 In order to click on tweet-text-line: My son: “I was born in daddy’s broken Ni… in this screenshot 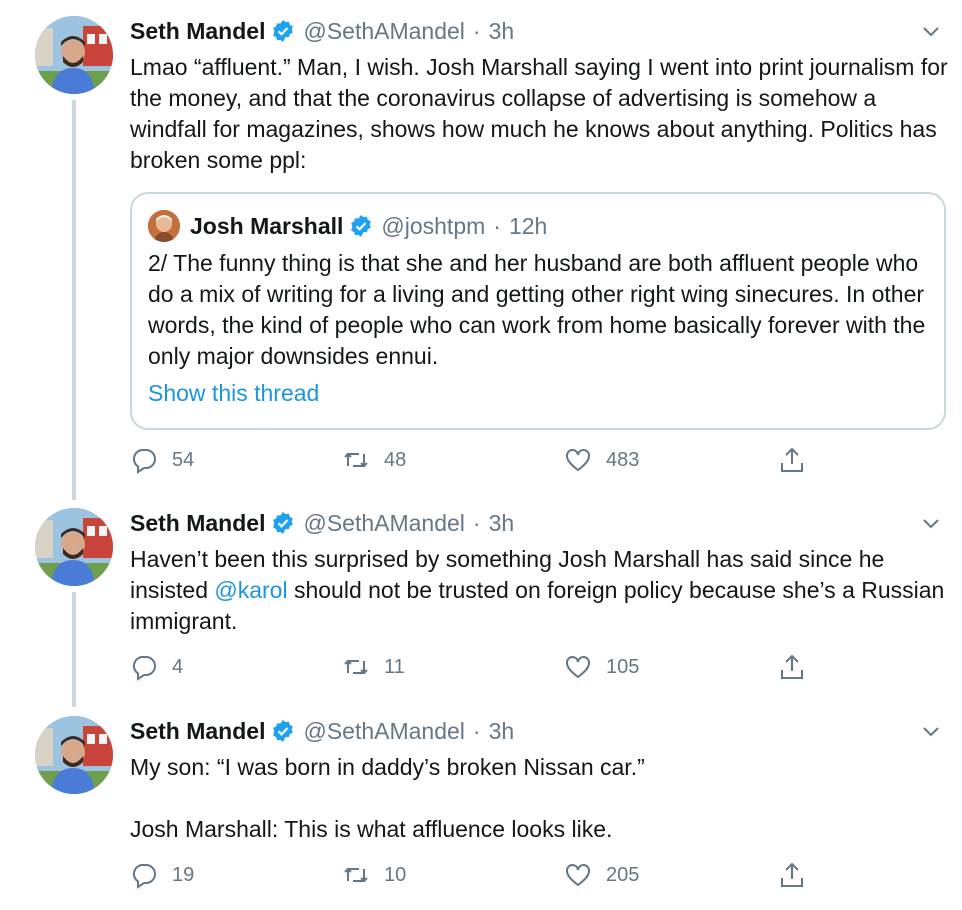, I will do `click(387, 767)`.